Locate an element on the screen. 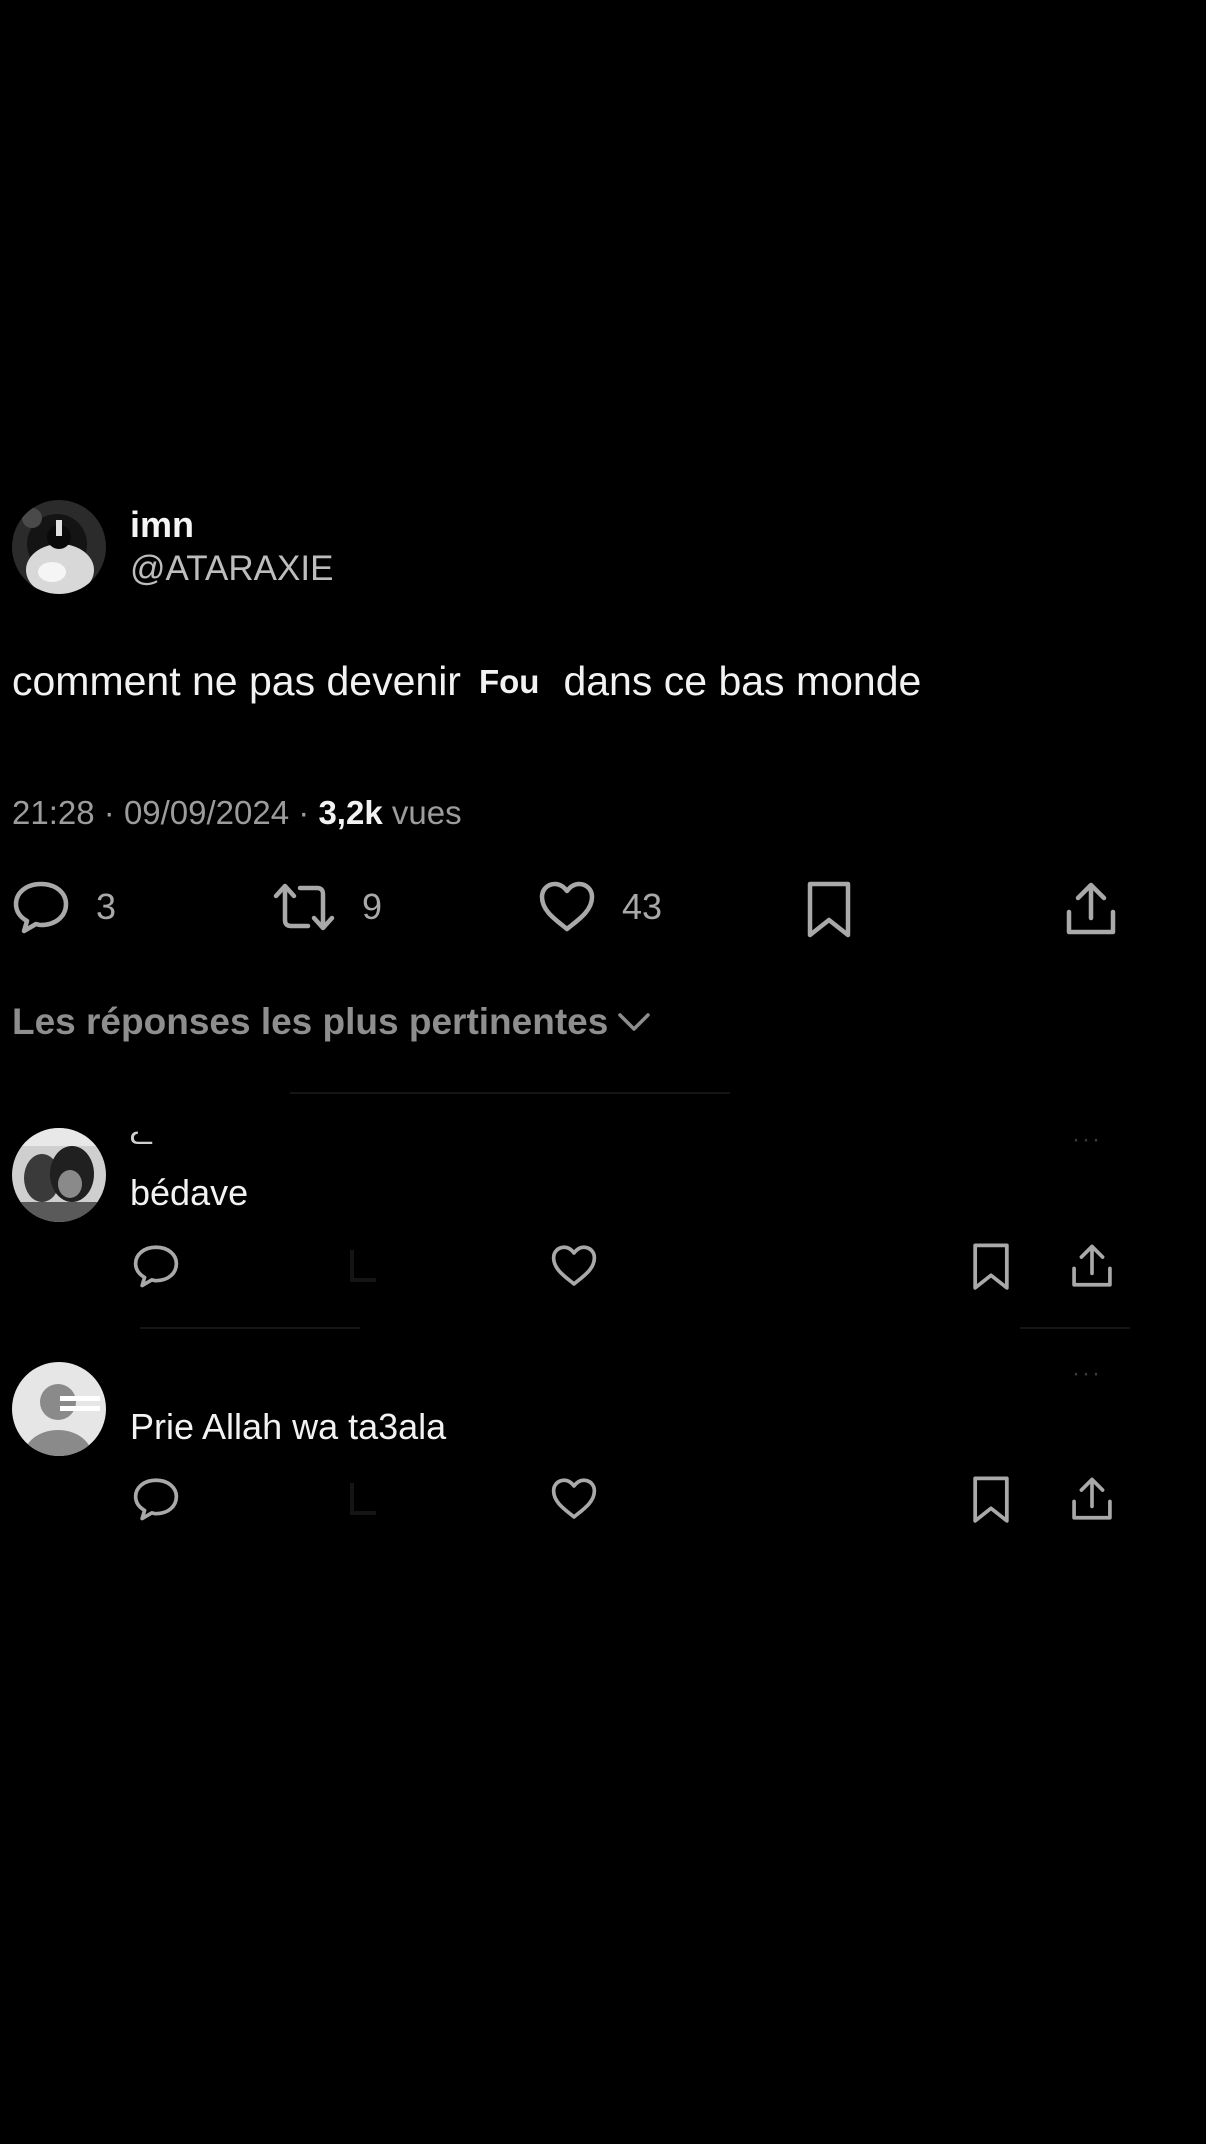 This screenshot has height=2144, width=1206. bookmark-button is located at coordinates (829, 910).